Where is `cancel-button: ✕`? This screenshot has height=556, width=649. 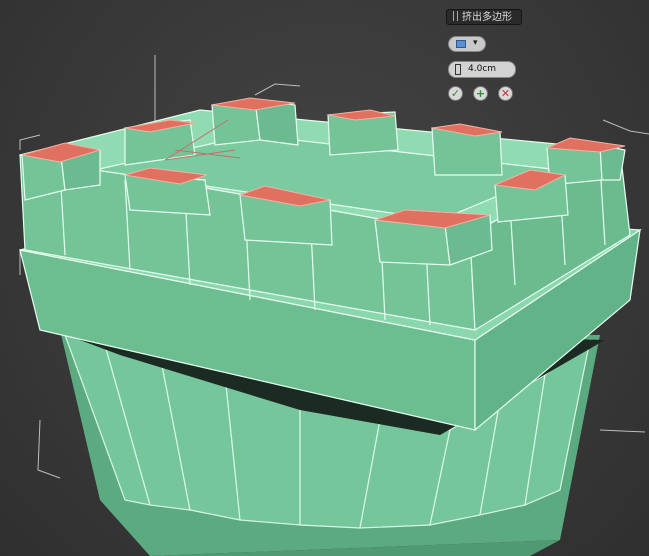
cancel-button: ✕ is located at coordinates (505, 93).